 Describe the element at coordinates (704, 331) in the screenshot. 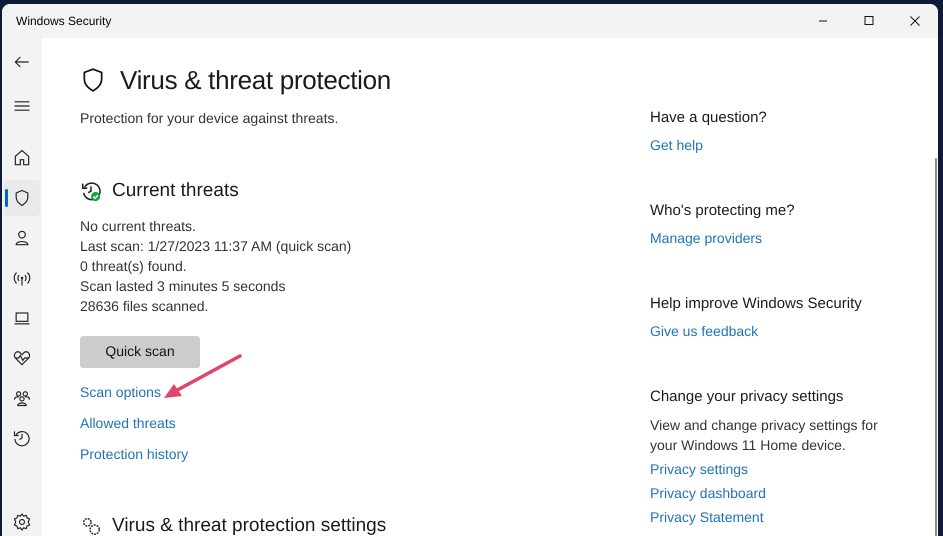

I see `link: Give us feedback` at that location.